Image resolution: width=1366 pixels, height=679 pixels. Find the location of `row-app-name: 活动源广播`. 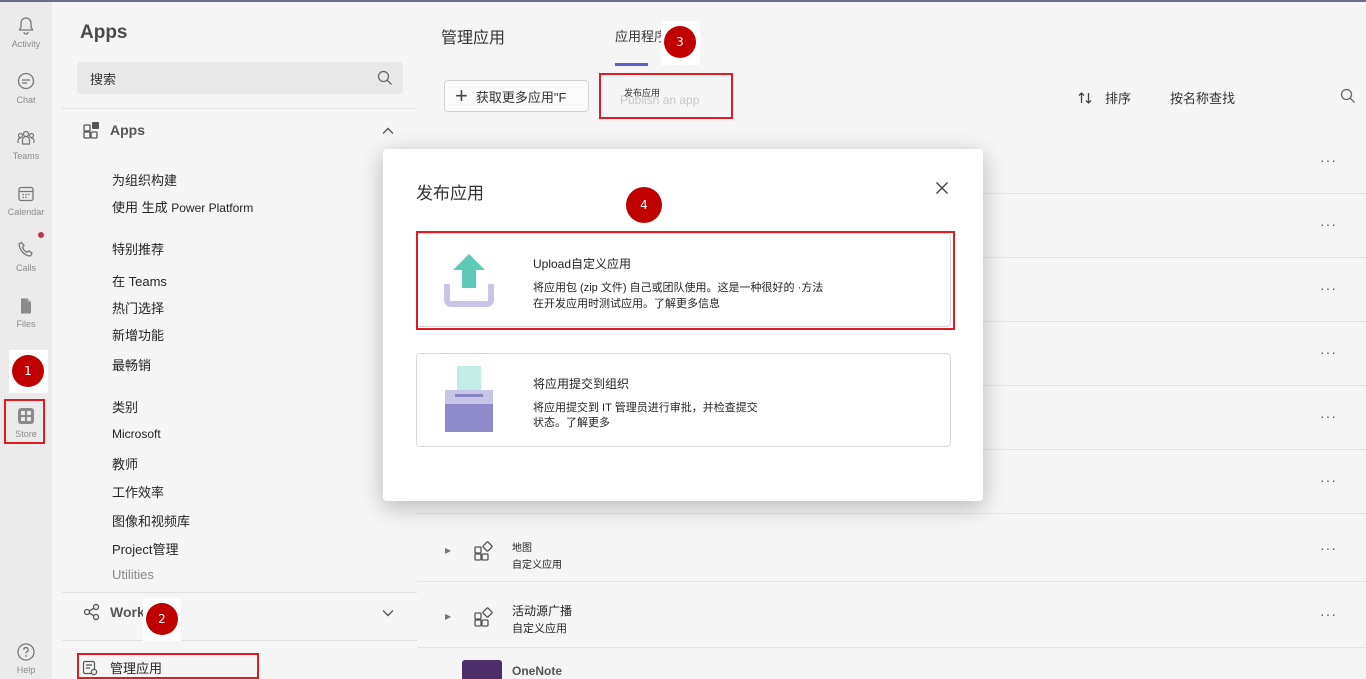

row-app-name: 活动源广播 is located at coordinates (542, 611).